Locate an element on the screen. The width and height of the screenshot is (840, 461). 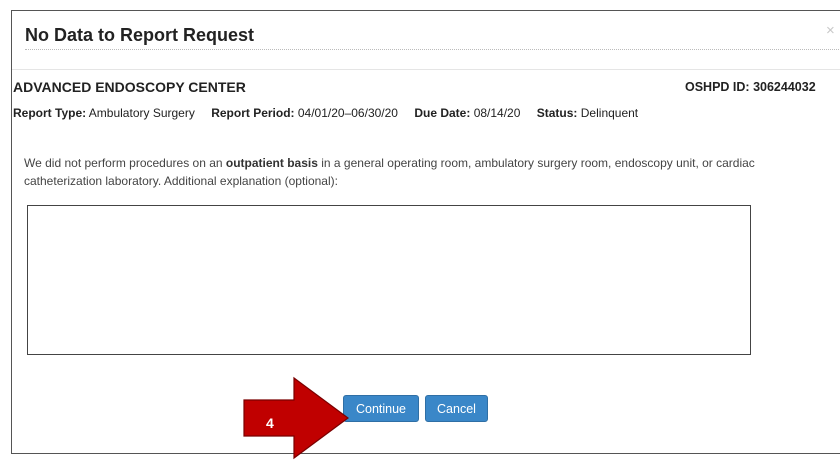
arrow-right-icon is located at coordinates (296, 418).